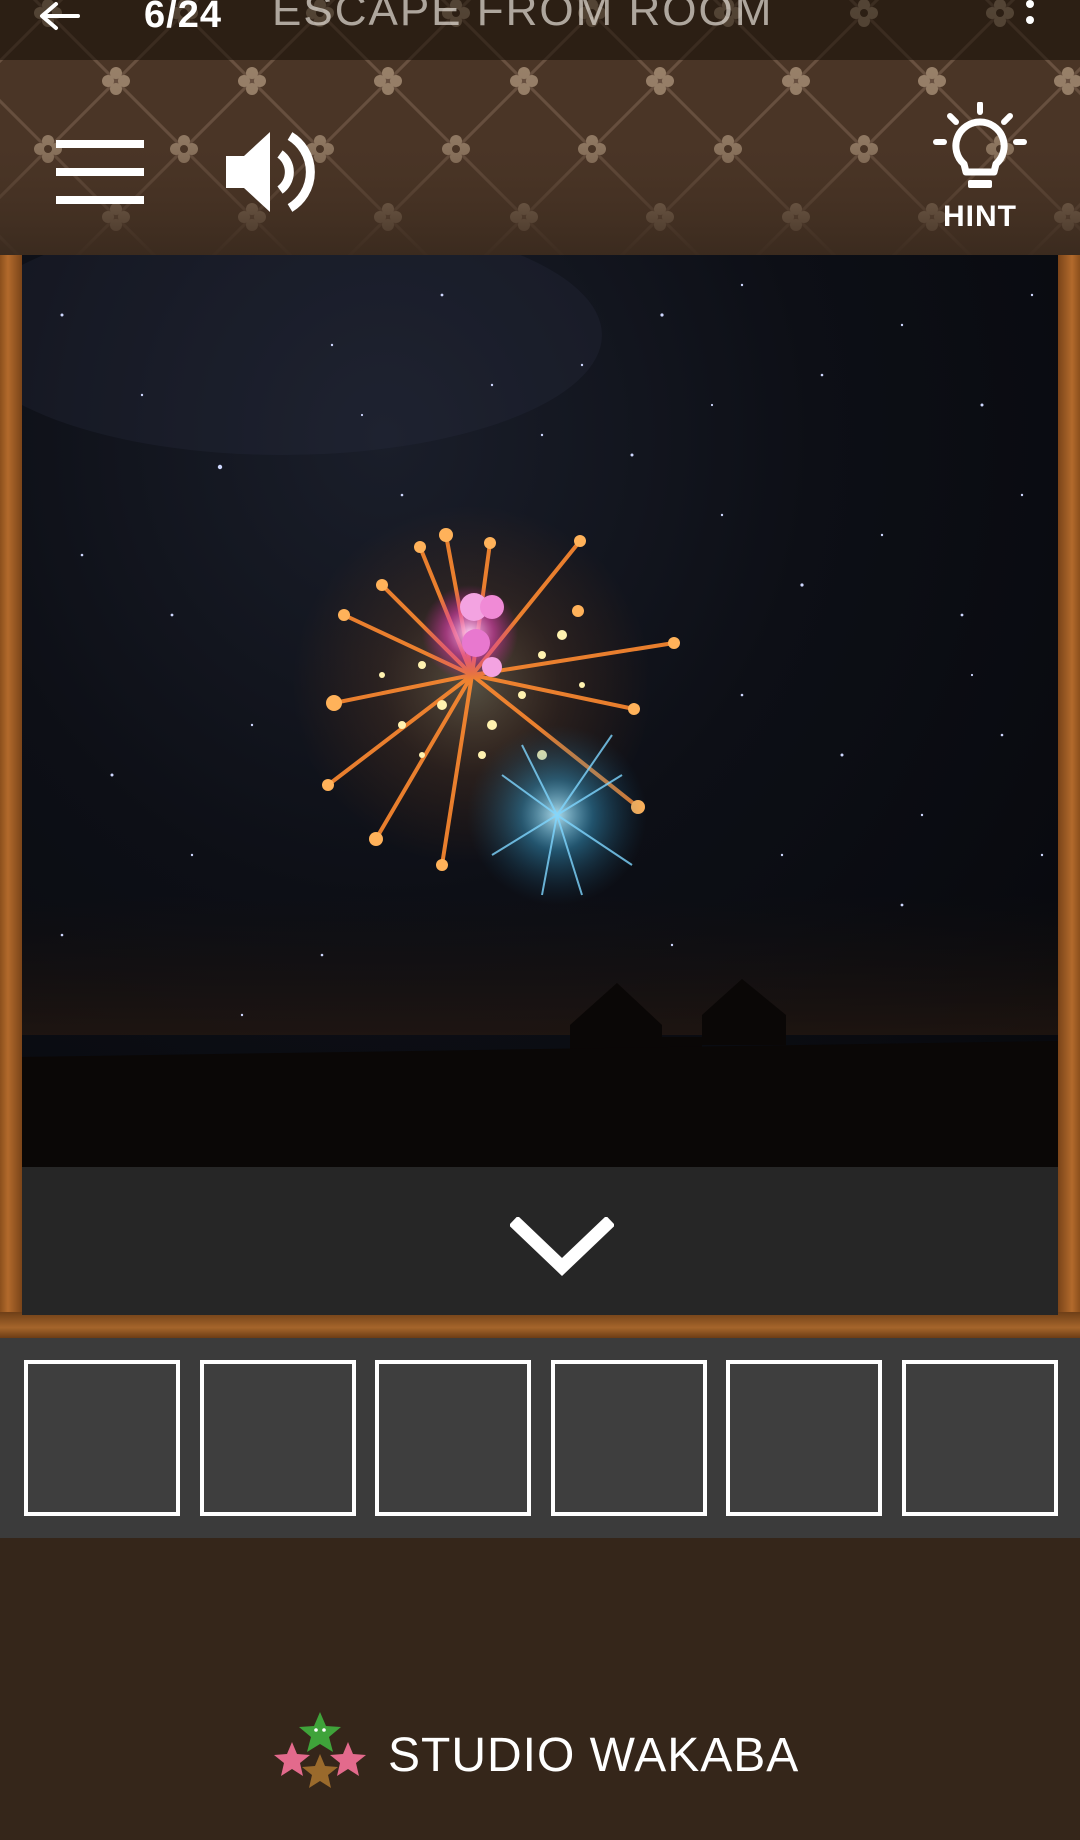 This screenshot has height=1840, width=1080. Describe the element at coordinates (980, 144) in the screenshot. I see `lightbulb-icon` at that location.